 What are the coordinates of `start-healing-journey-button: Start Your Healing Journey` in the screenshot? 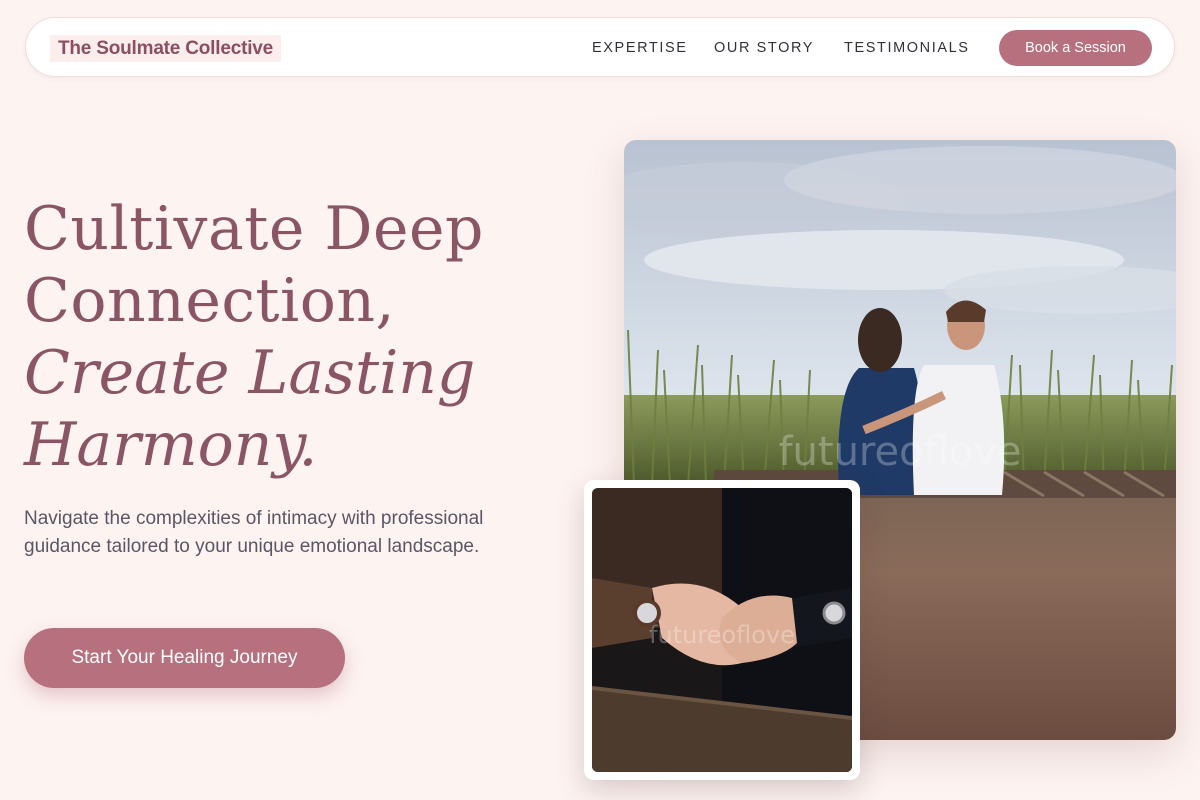 It's located at (184, 658).